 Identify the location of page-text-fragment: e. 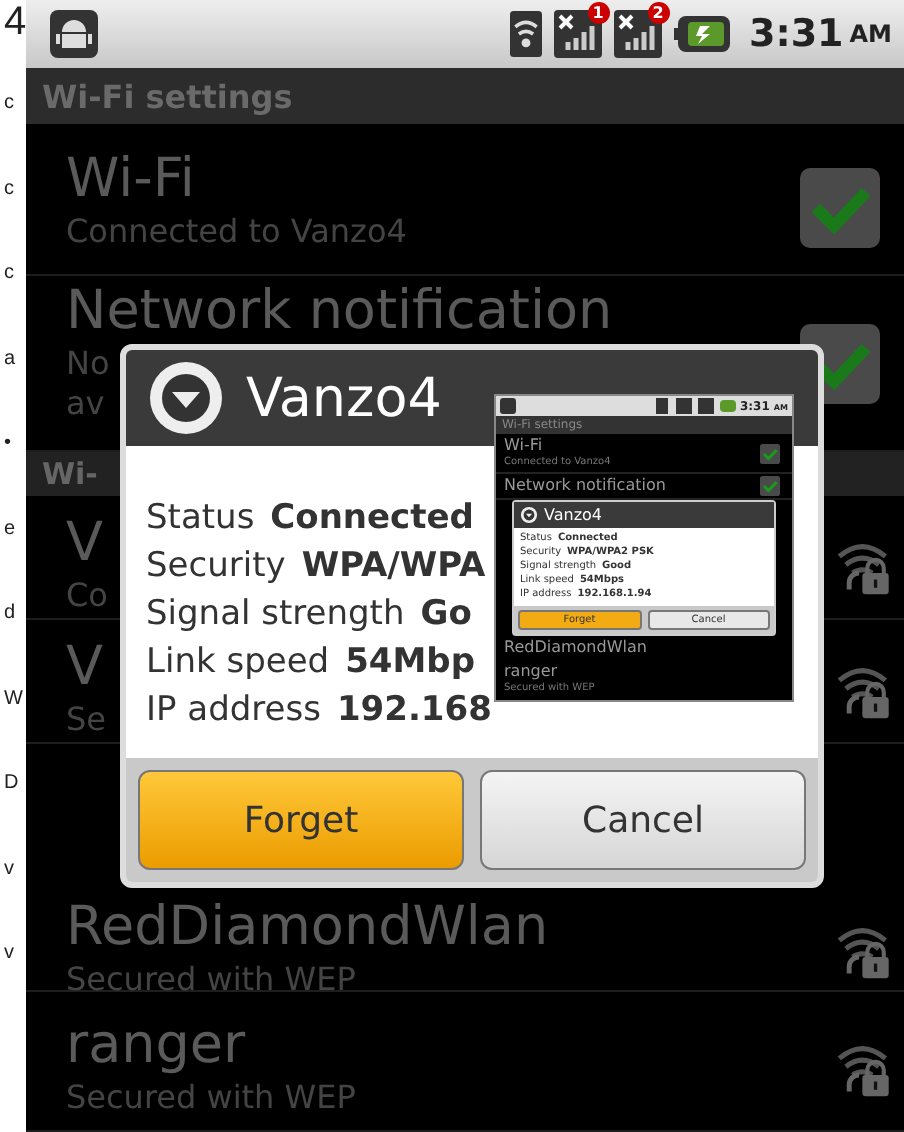
(10, 529).